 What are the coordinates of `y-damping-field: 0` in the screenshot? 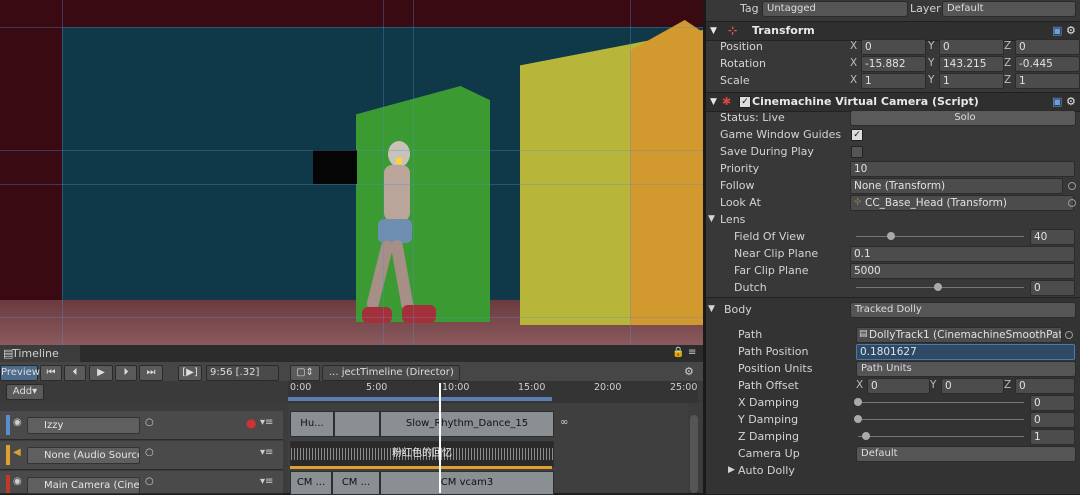 It's located at (1052, 420).